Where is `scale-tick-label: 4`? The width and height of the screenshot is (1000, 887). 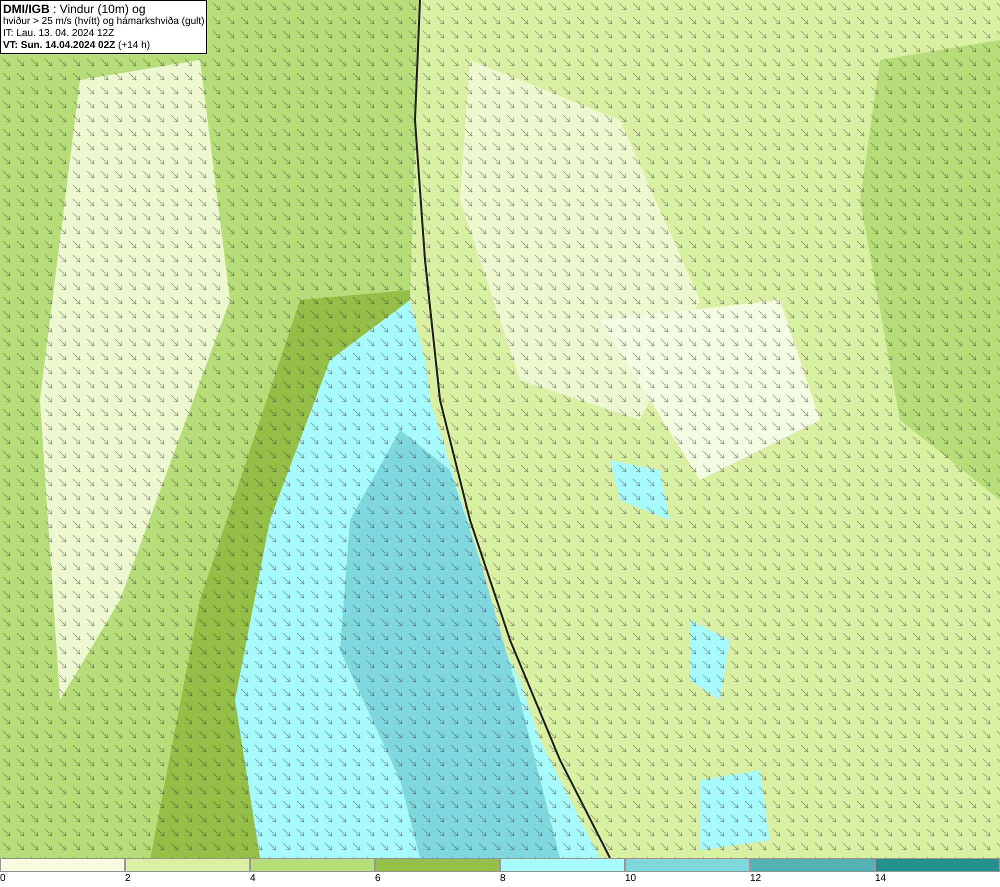
scale-tick-label: 4 is located at coordinates (253, 879).